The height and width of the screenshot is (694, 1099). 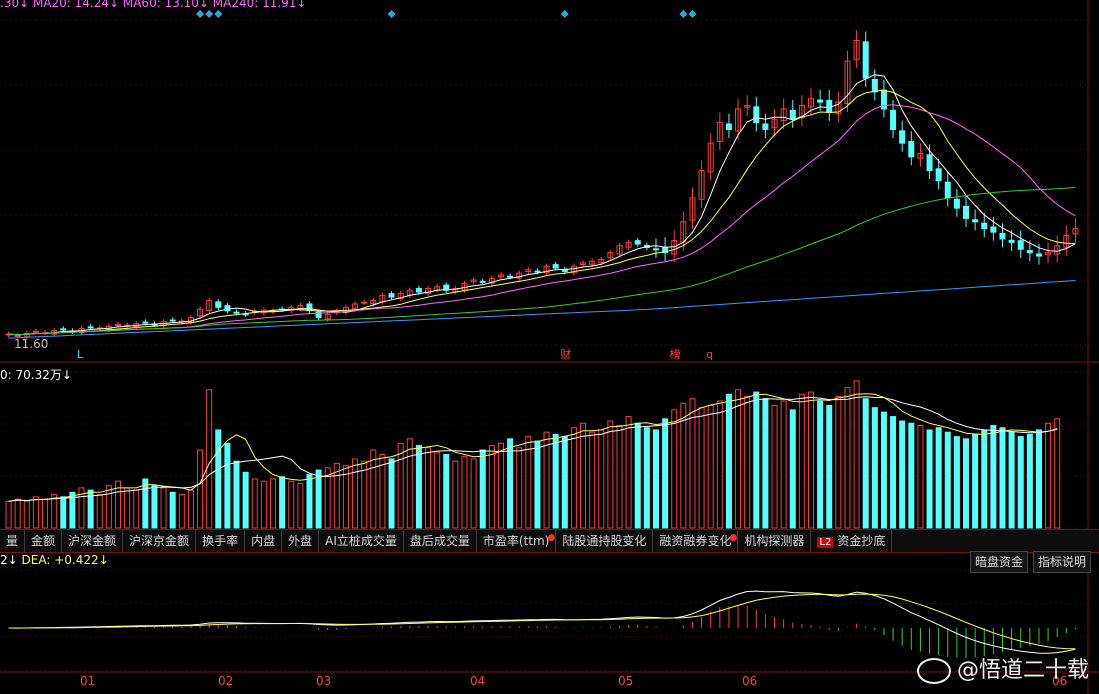 What do you see at coordinates (852, 541) in the screenshot?
I see `tab-fund-bottom: L2 资金抄底` at bounding box center [852, 541].